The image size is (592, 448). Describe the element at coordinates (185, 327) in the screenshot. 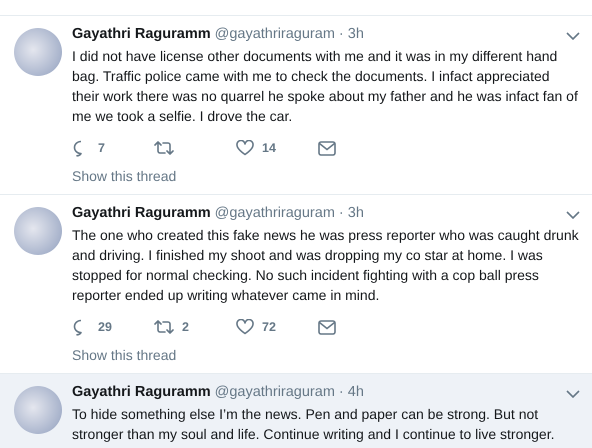

I see `retweet-count: 2` at that location.